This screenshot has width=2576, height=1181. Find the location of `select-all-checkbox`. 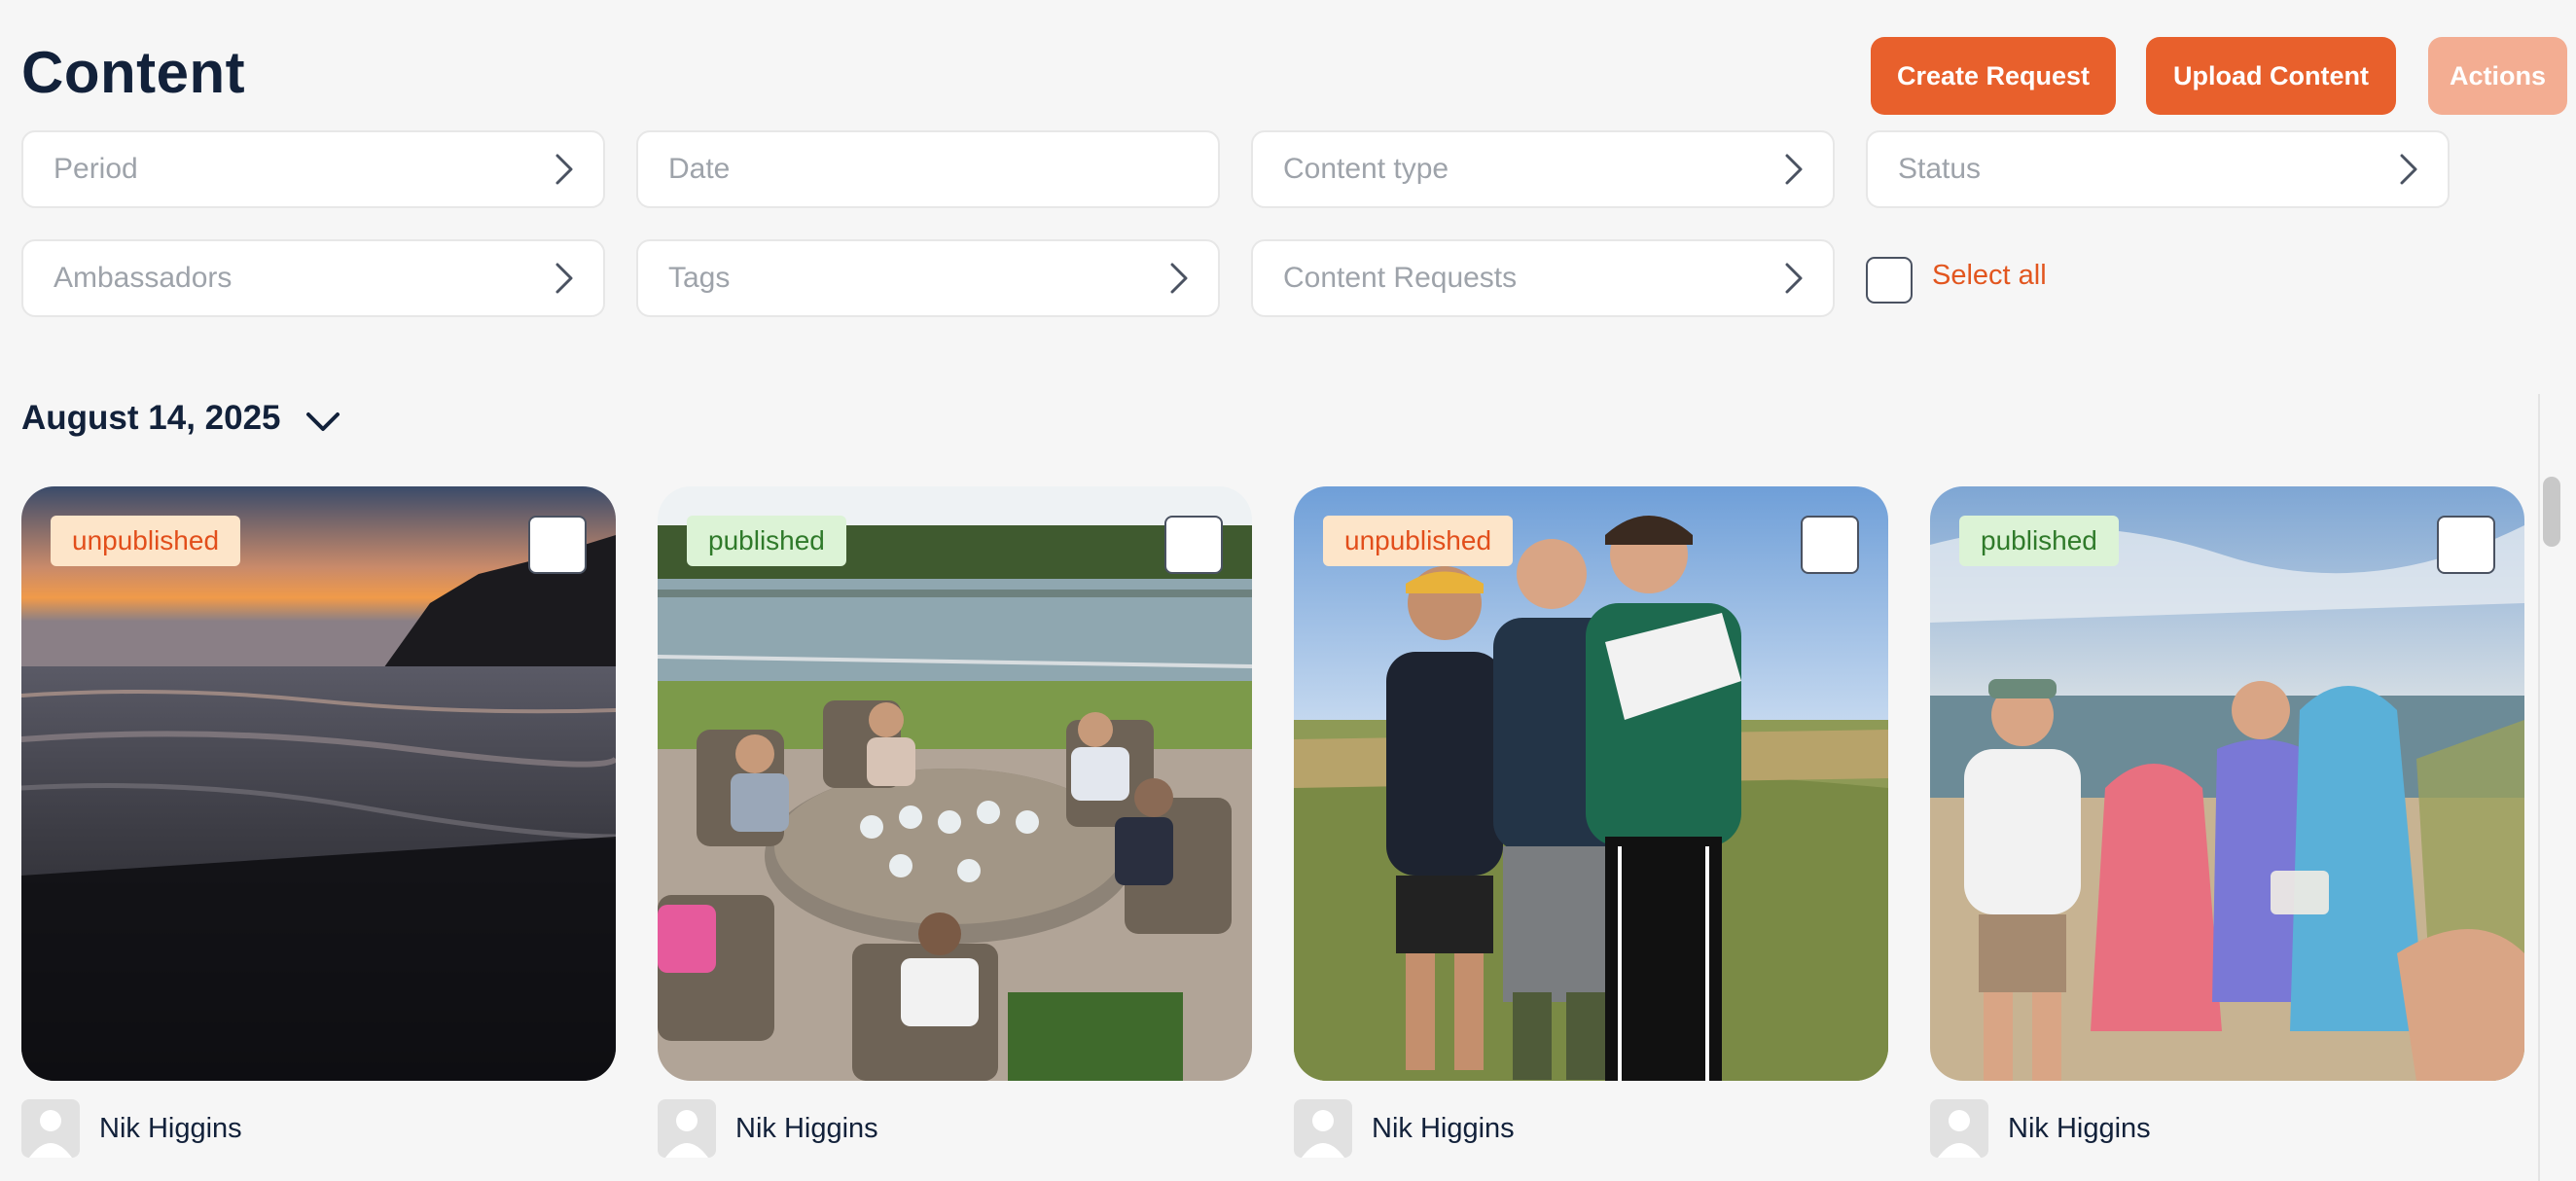

select-all-checkbox is located at coordinates (1889, 280).